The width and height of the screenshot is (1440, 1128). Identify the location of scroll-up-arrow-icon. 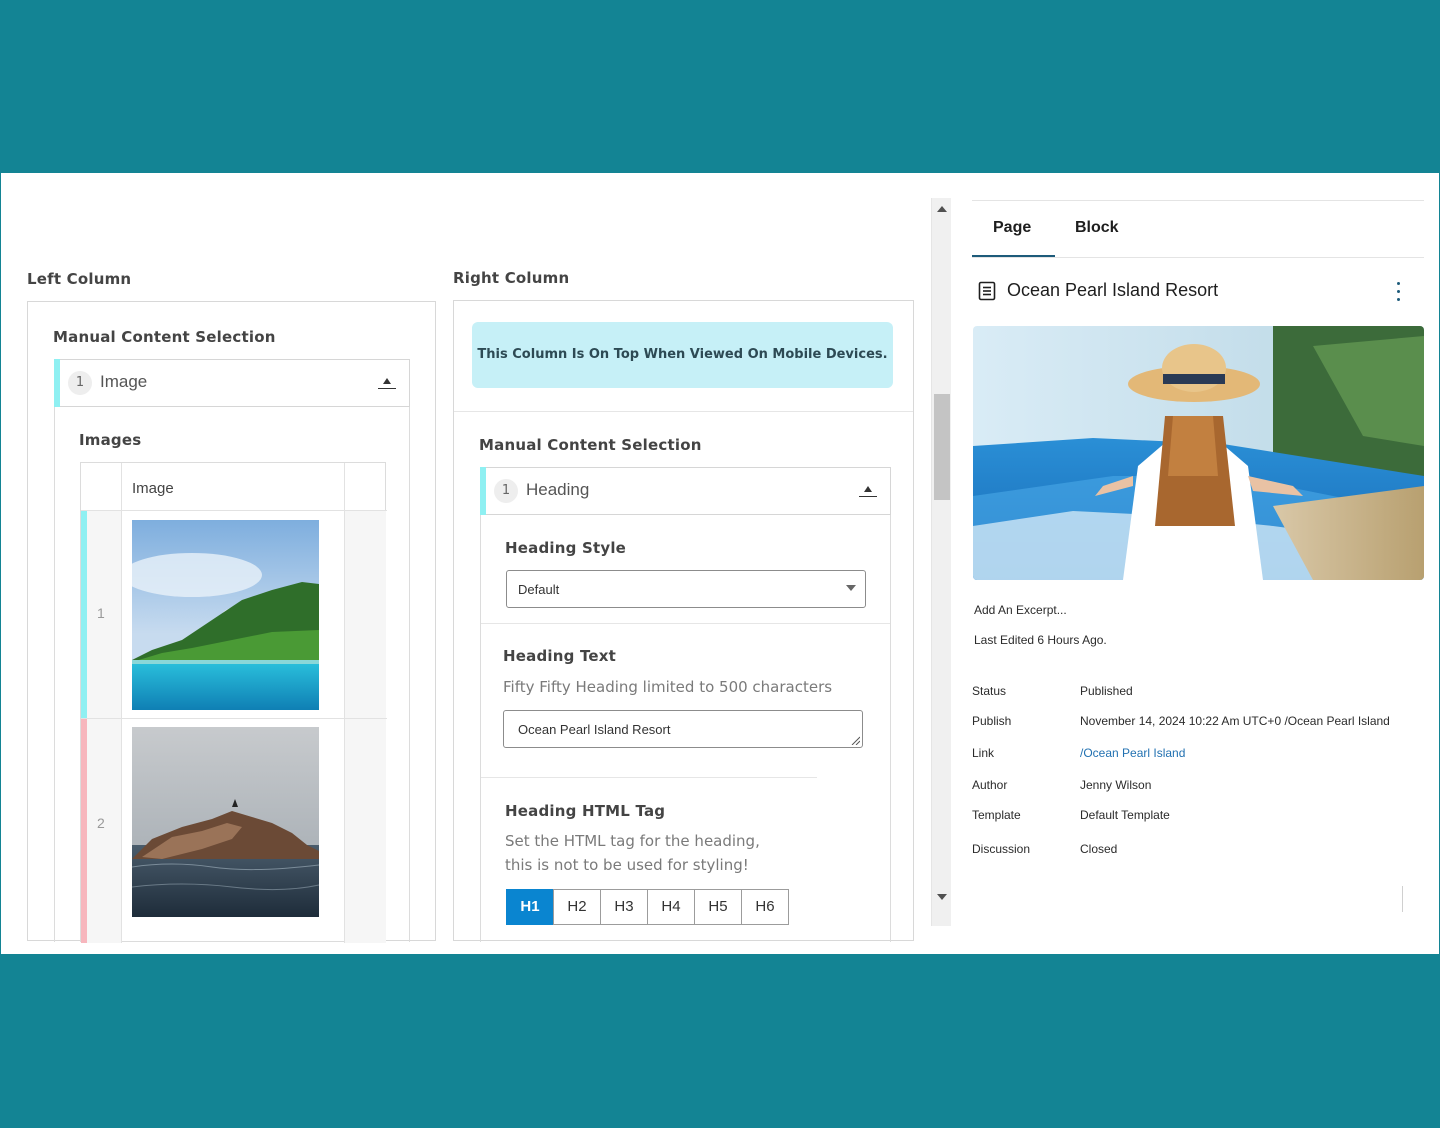
(942, 209).